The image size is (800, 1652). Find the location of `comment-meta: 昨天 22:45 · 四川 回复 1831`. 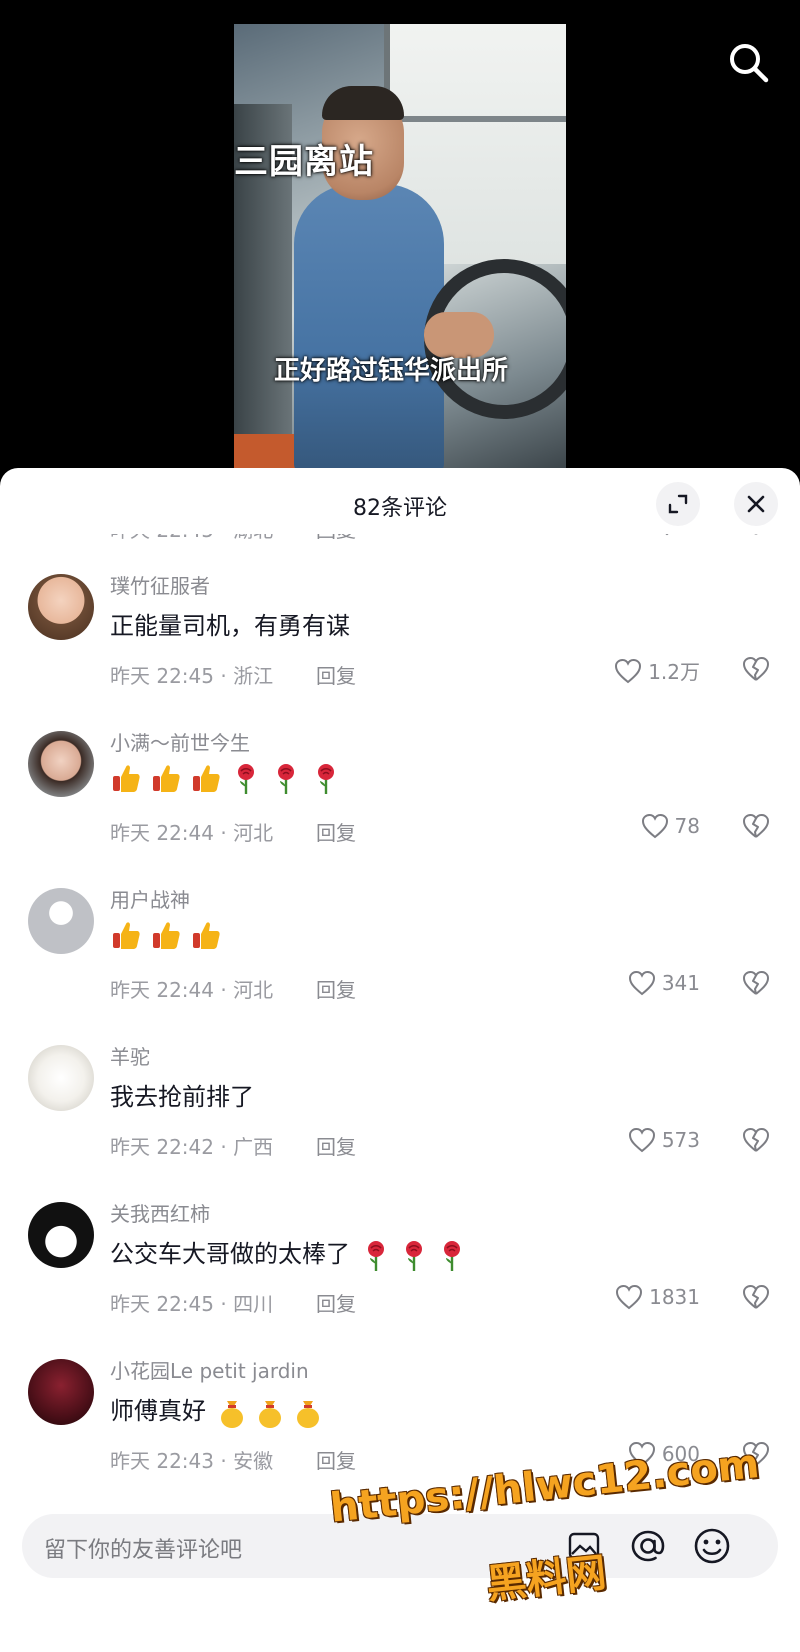

comment-meta: 昨天 22:45 · 四川 回复 1831 is located at coordinates (400, 1301).